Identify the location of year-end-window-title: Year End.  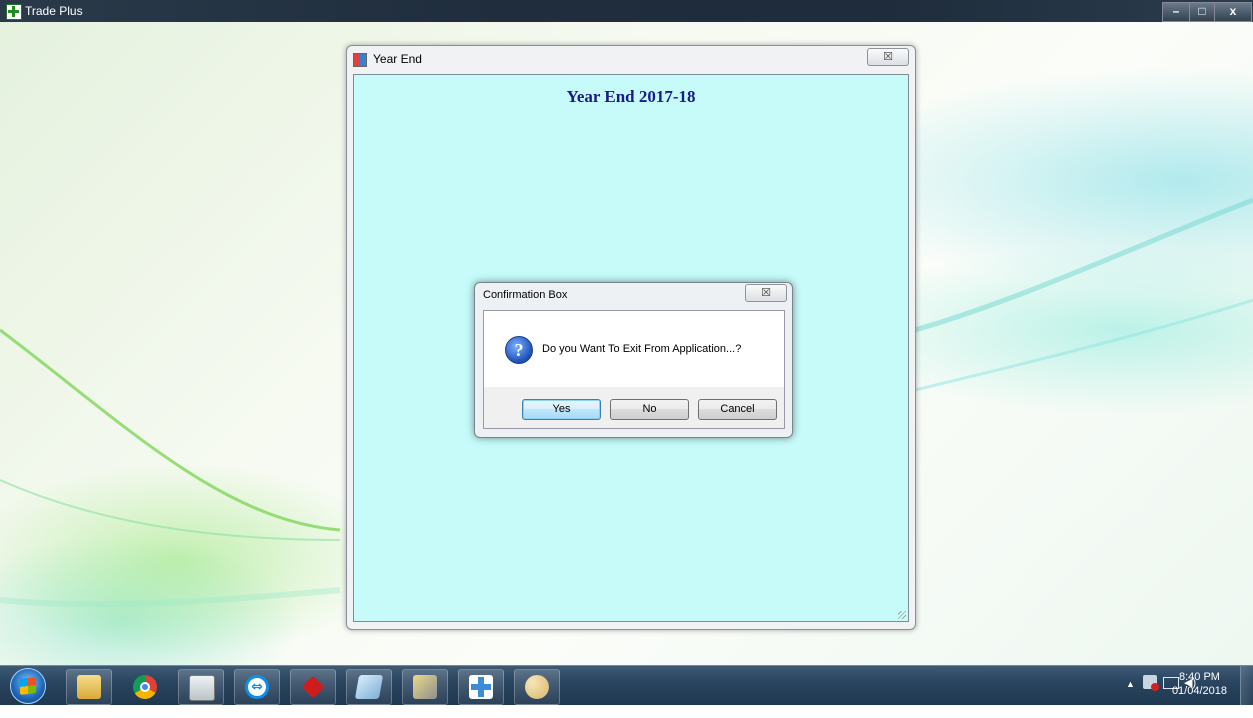
(397, 59).